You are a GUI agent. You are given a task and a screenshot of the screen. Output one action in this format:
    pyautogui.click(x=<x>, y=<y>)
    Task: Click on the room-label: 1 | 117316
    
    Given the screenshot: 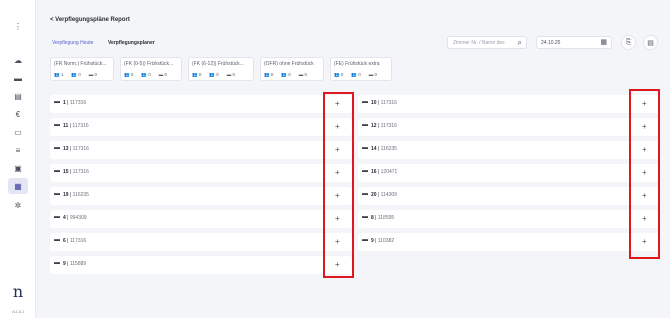 What is the action you would take?
    pyautogui.click(x=74, y=103)
    